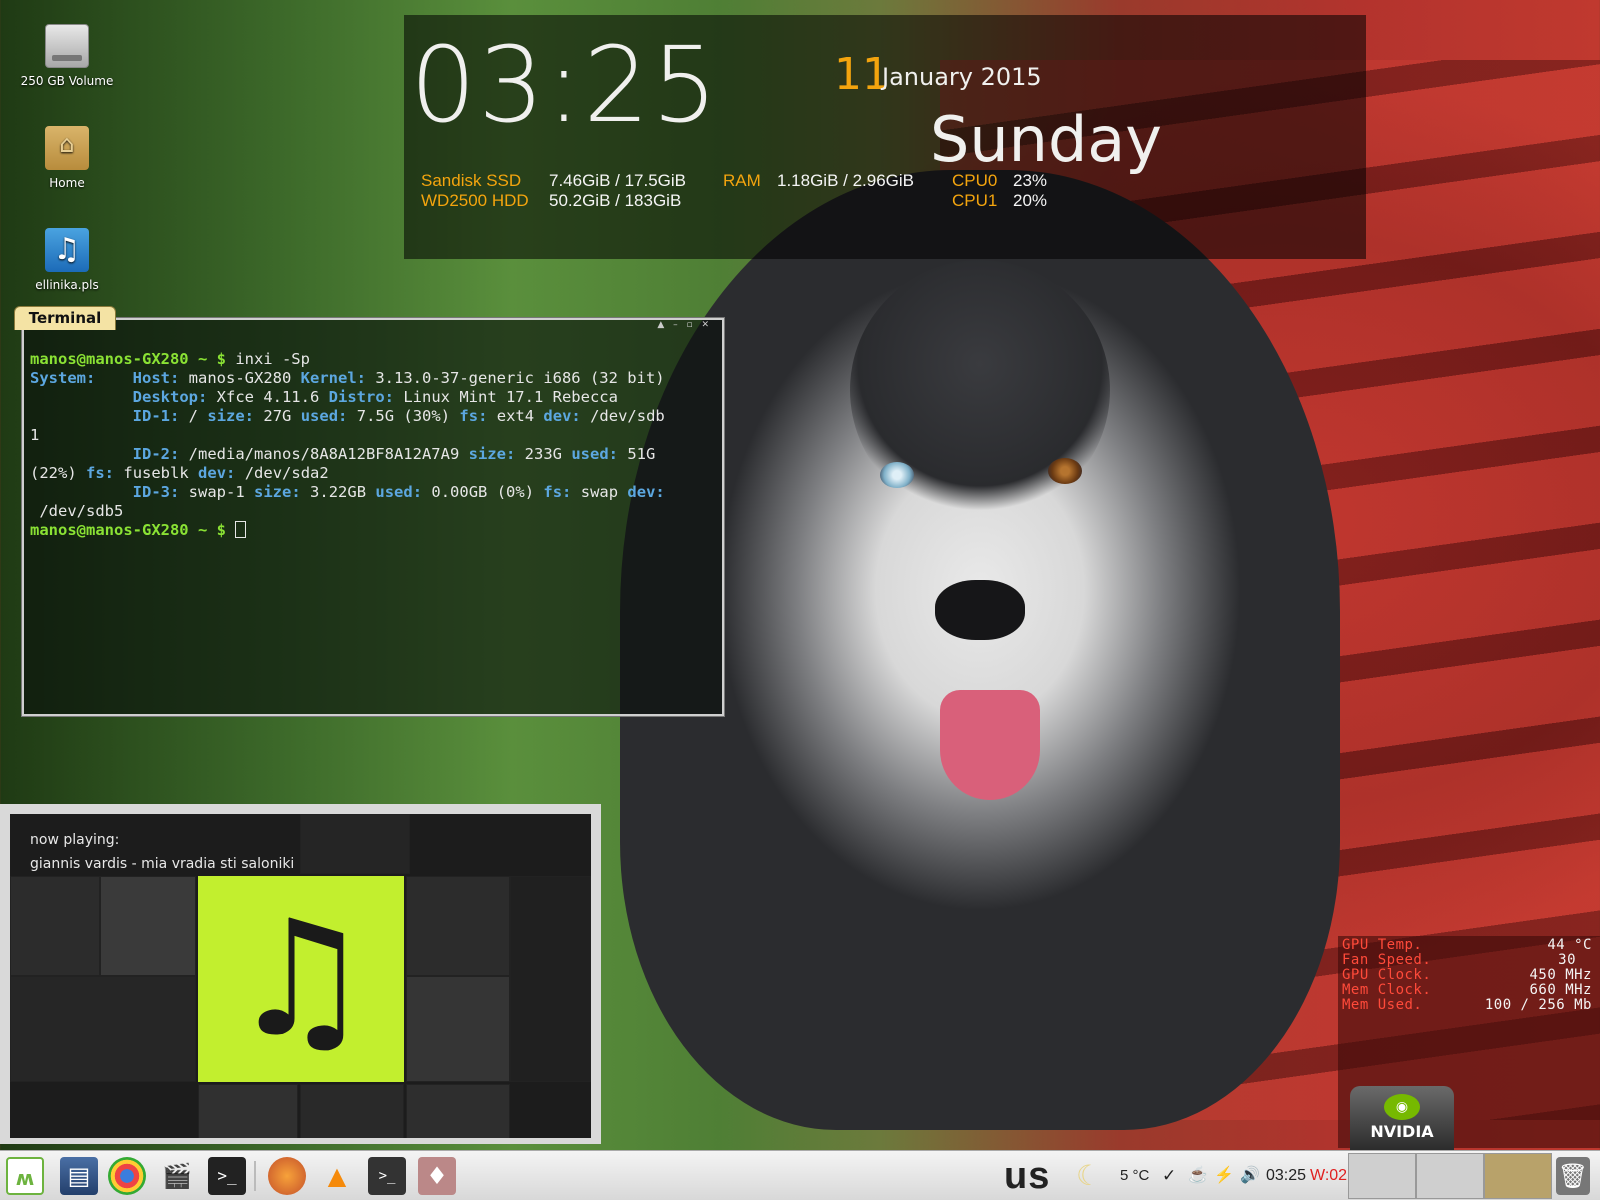  I want to click on conky-time: 03:25, so click(565, 85).